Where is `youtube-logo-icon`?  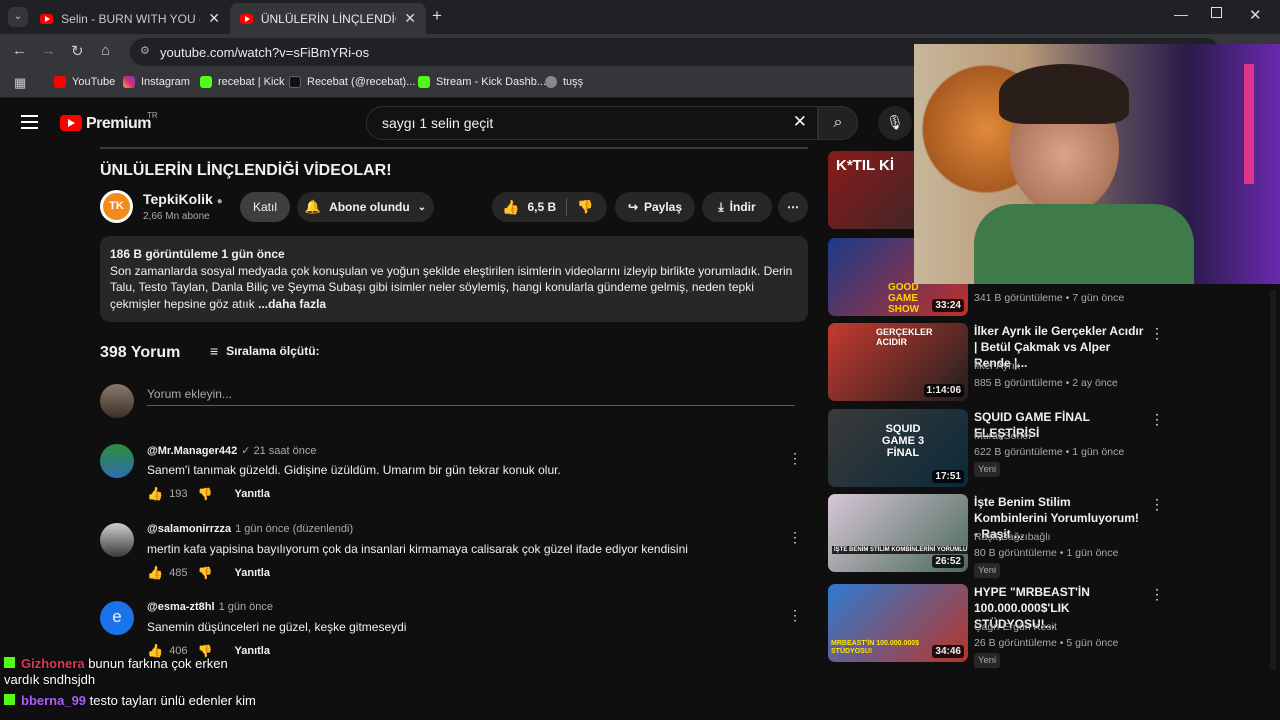 youtube-logo-icon is located at coordinates (71, 123).